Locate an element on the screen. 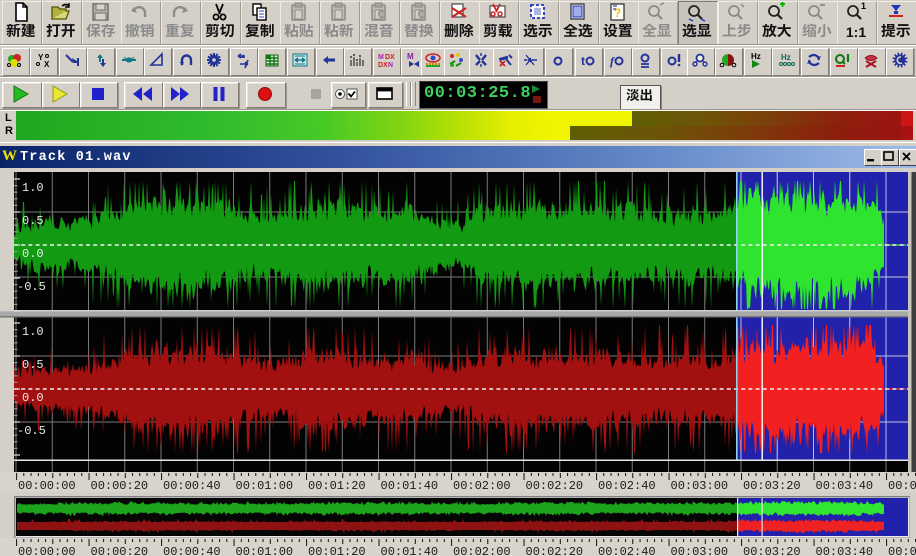  svg-text: f is located at coordinates (612, 61).